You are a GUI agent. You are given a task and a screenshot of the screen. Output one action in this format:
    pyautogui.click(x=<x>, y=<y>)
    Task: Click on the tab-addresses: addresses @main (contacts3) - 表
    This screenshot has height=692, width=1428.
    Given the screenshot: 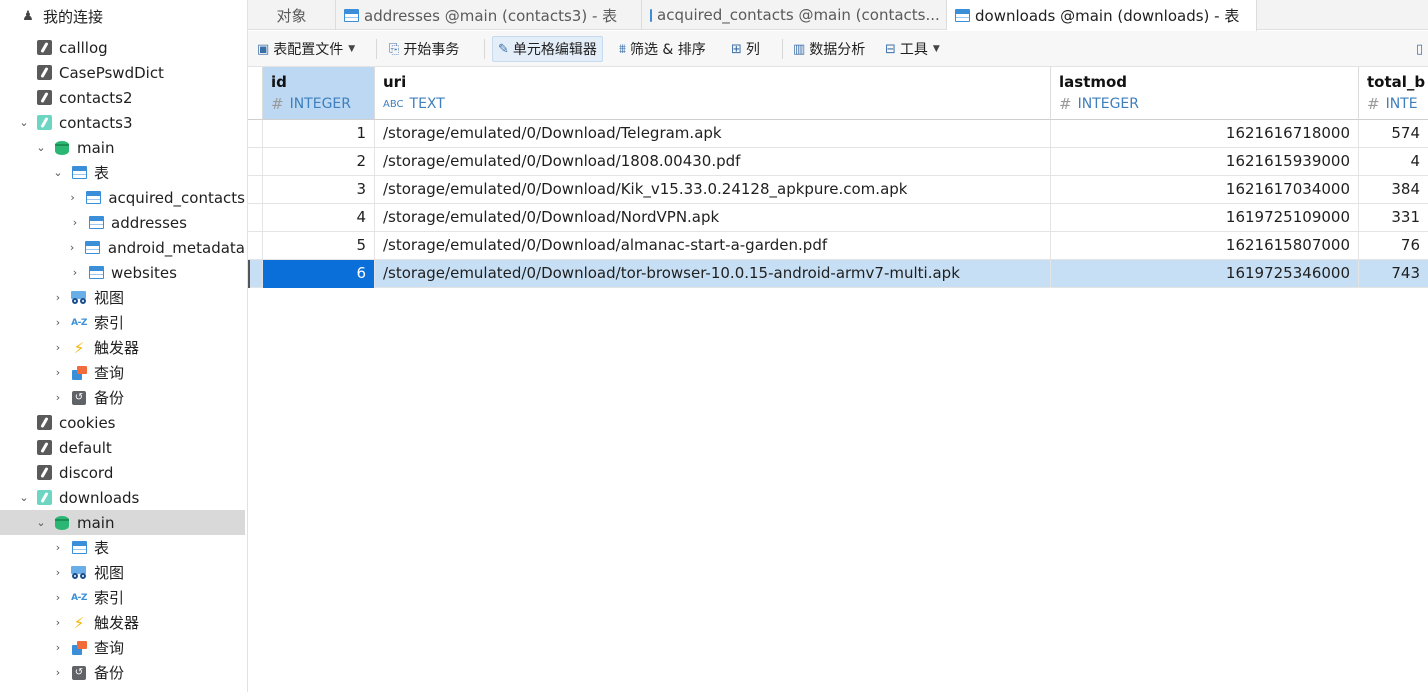 What is the action you would take?
    pyautogui.click(x=489, y=15)
    